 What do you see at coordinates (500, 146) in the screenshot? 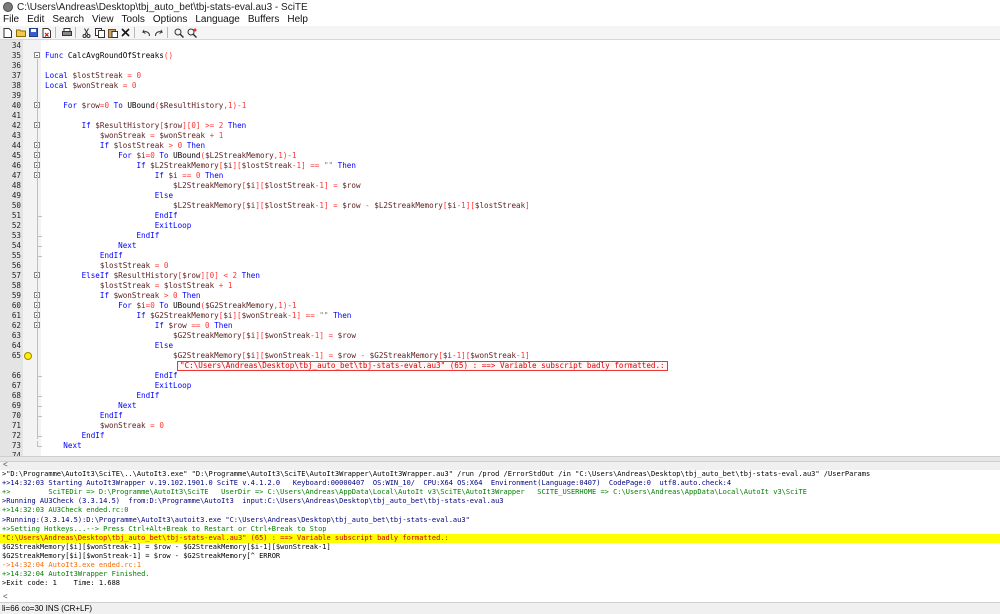
I see `code-line: 44 If $lostStreak > 0 Then` at bounding box center [500, 146].